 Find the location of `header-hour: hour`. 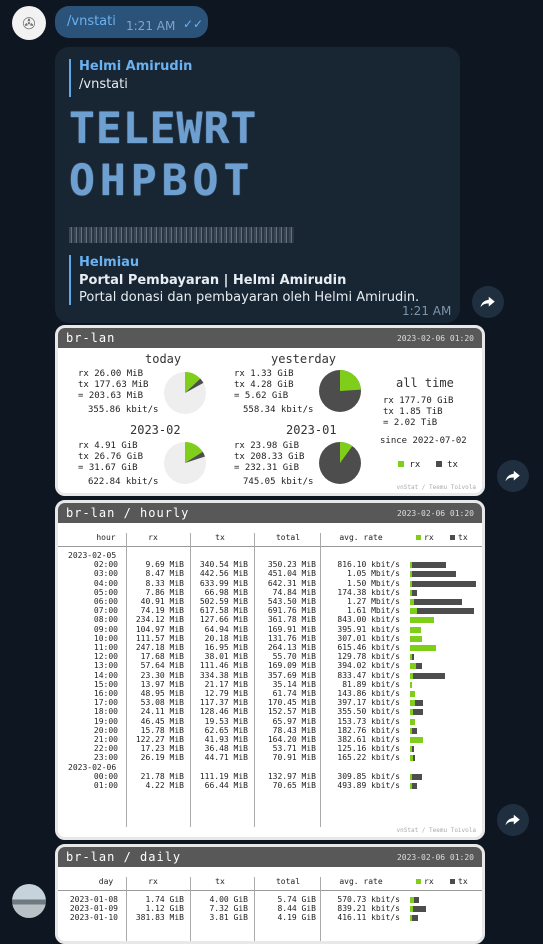

header-hour: hour is located at coordinates (106, 537).